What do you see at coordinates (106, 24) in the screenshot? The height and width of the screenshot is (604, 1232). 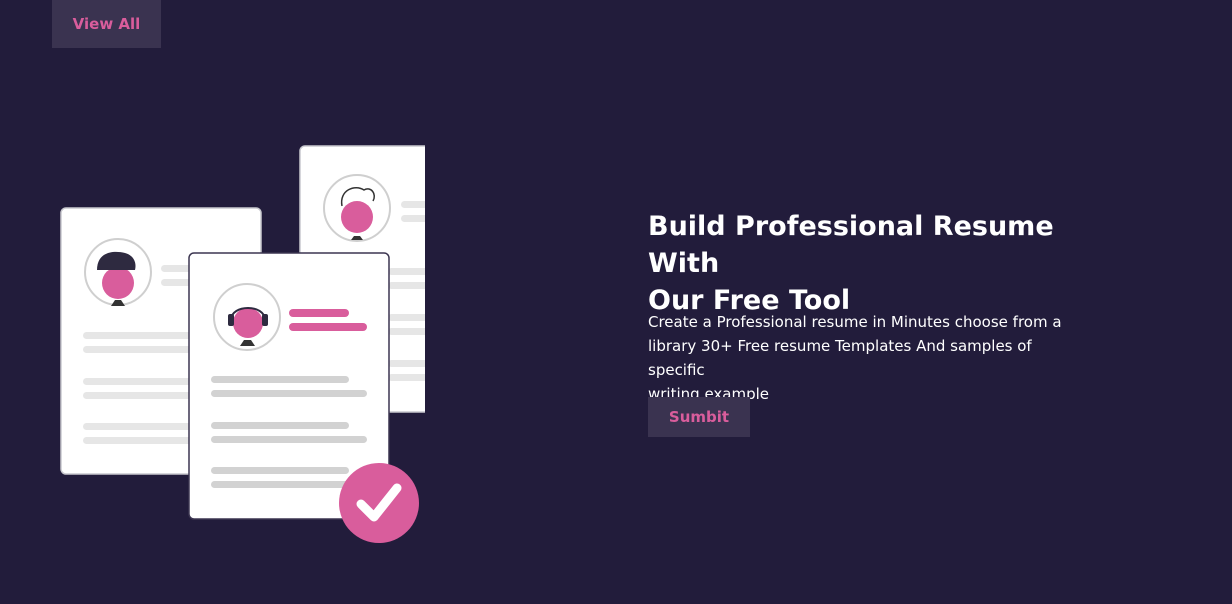 I see `view-all-button: View All` at bounding box center [106, 24].